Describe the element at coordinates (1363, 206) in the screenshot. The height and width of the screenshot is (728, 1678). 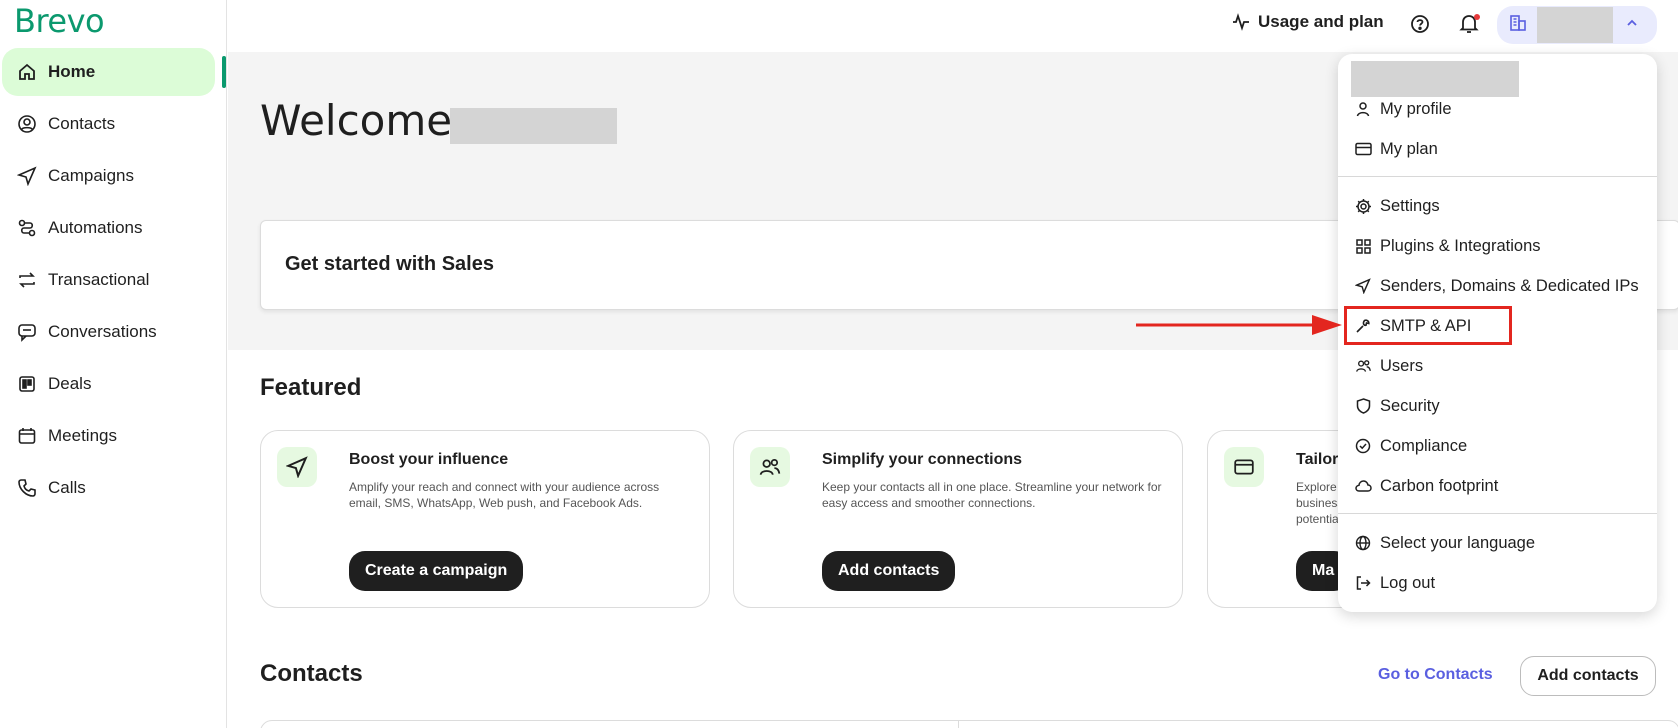
I see `gear-icon` at that location.